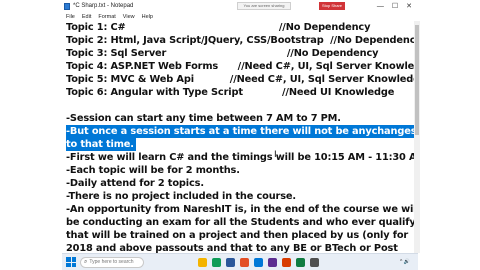 Image resolution: width=480 pixels, height=270 pixels. I want to click on tray-icons: ^ 🔊, so click(405, 262).